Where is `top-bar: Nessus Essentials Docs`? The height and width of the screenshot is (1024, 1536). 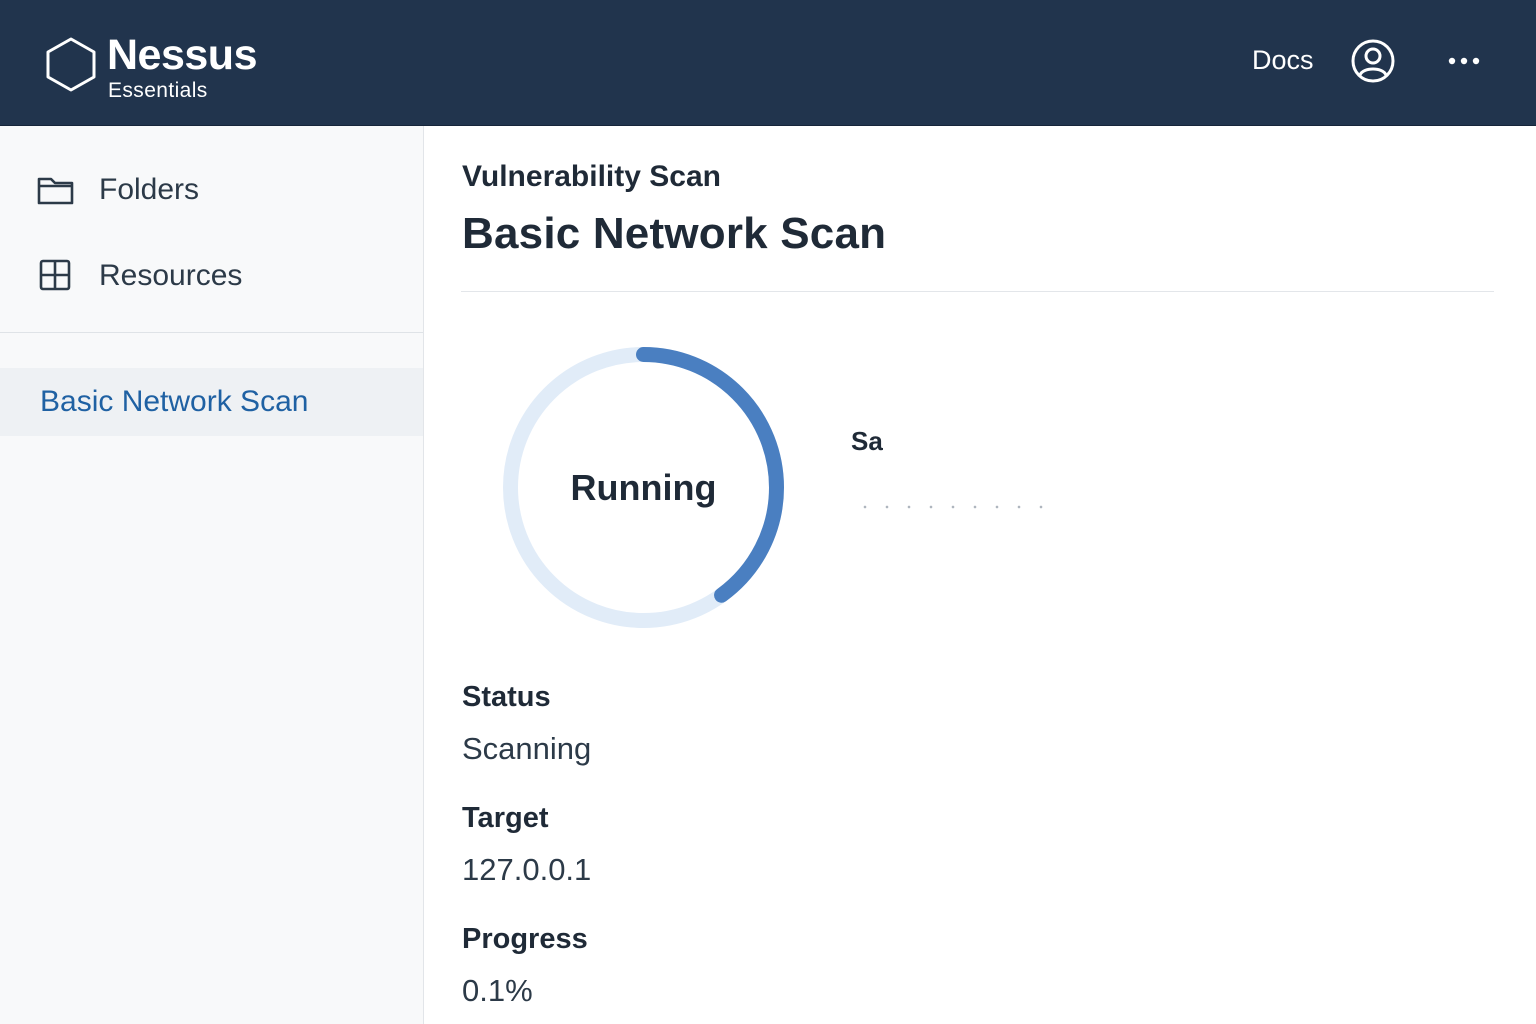
top-bar: Nessus Essentials Docs is located at coordinates (768, 63).